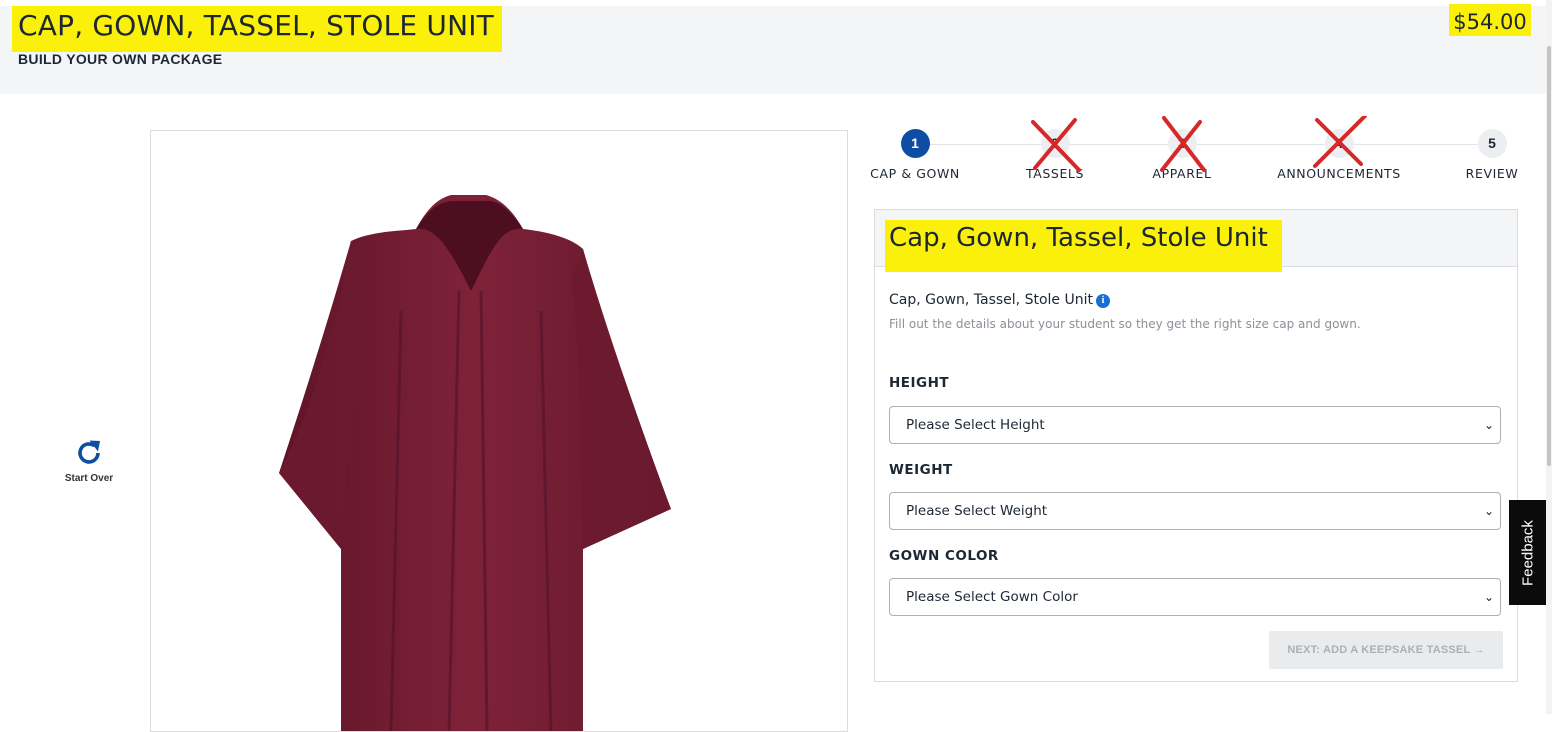 This screenshot has height=732, width=1552. Describe the element at coordinates (975, 425) in the screenshot. I see `height-select-value: Please Select Height` at that location.